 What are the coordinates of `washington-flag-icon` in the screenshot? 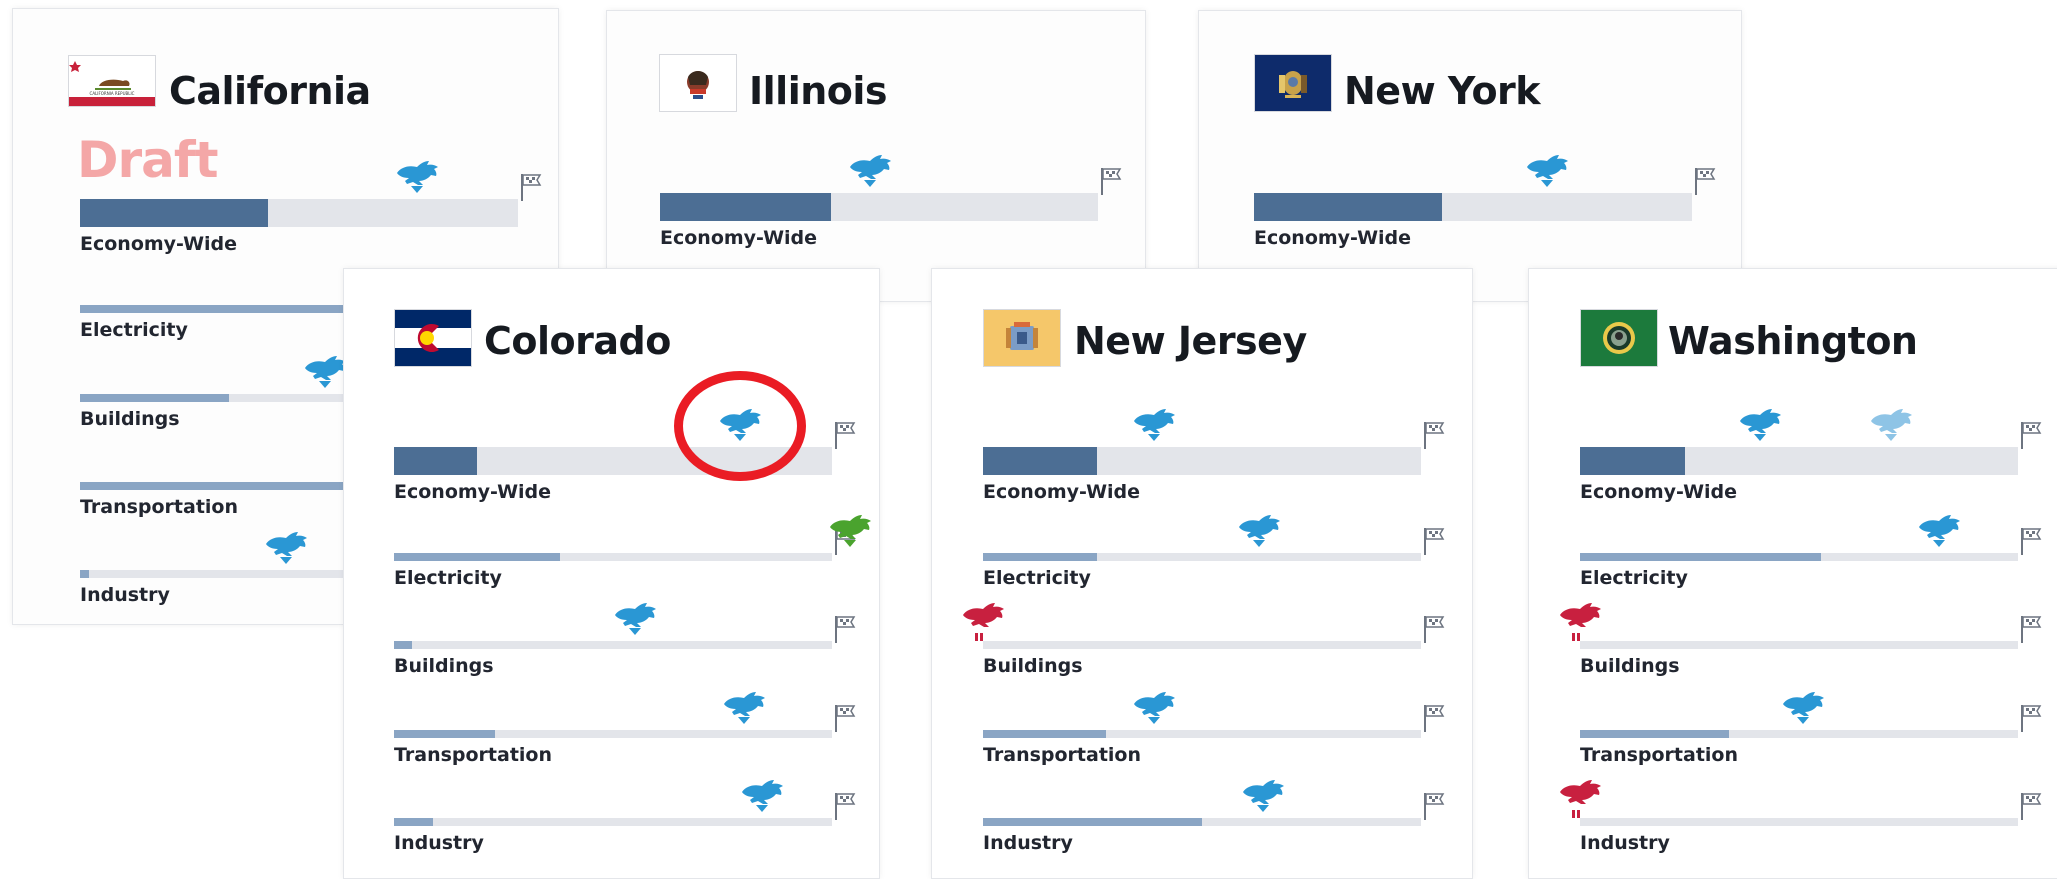 It's located at (1619, 338).